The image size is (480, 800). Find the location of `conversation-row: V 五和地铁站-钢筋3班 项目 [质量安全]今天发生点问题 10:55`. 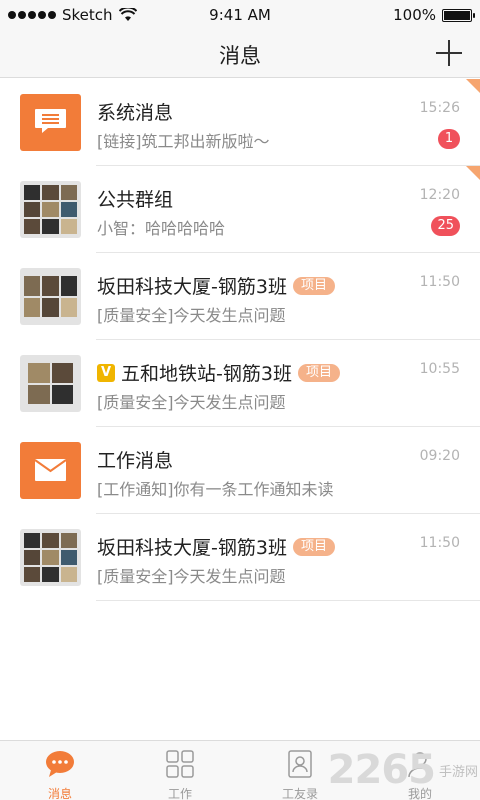

conversation-row: V 五和地铁站-钢筋3班 项目 [质量安全]今天发生点问题 10:55 is located at coordinates (240, 383).